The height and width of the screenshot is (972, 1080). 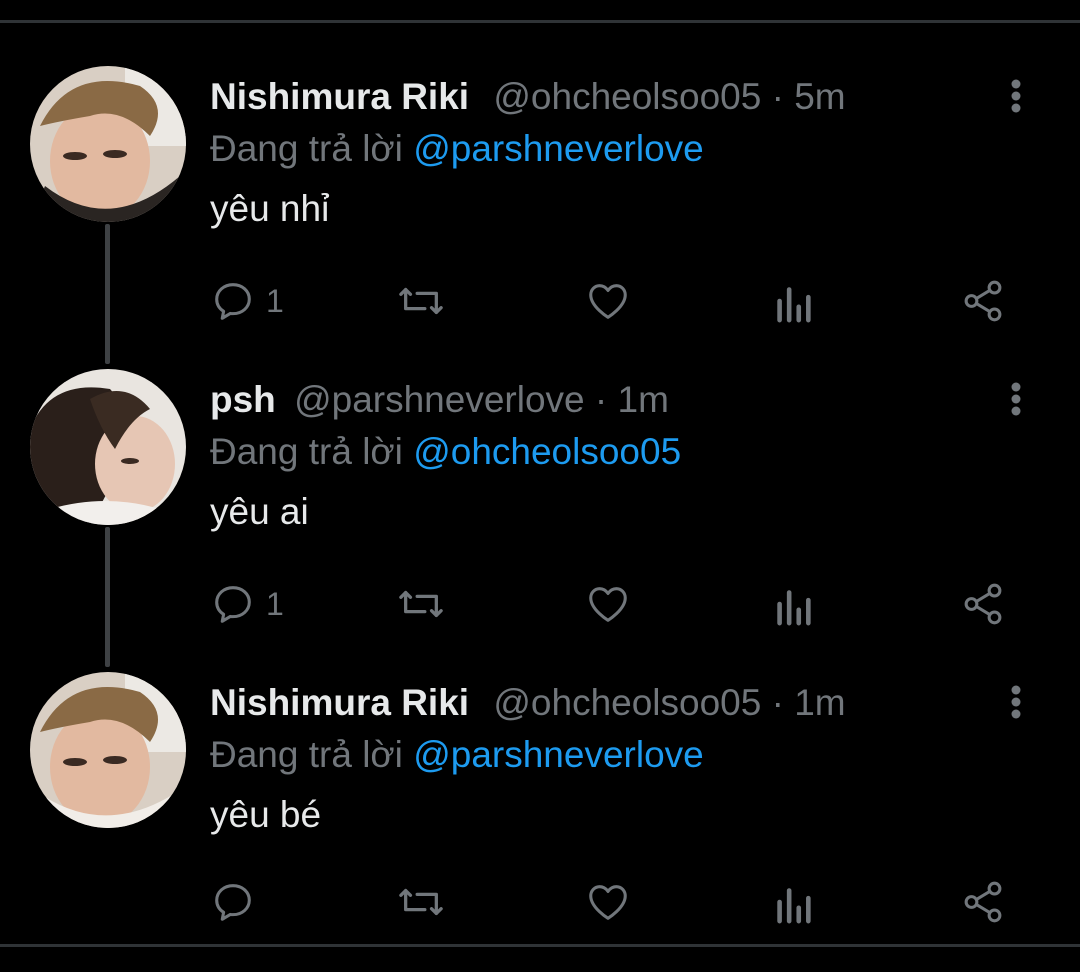 What do you see at coordinates (540, 21) in the screenshot?
I see `top-divider` at bounding box center [540, 21].